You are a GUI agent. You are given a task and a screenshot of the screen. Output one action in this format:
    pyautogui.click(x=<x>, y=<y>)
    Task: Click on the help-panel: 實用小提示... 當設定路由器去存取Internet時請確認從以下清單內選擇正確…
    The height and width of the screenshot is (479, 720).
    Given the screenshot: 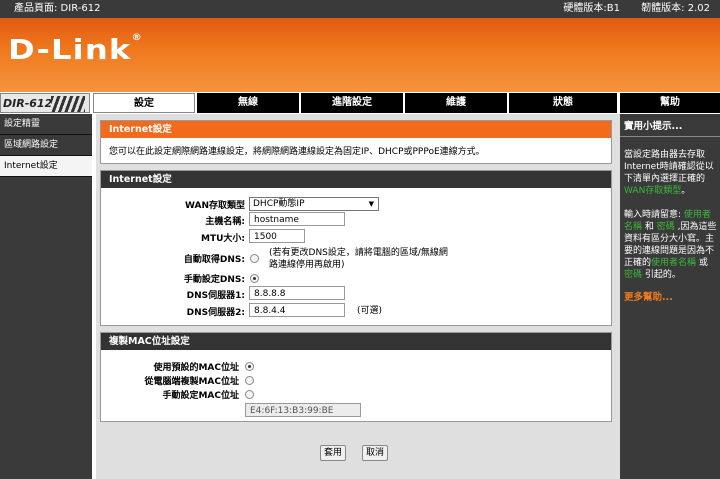 What is the action you would take?
    pyautogui.click(x=670, y=296)
    